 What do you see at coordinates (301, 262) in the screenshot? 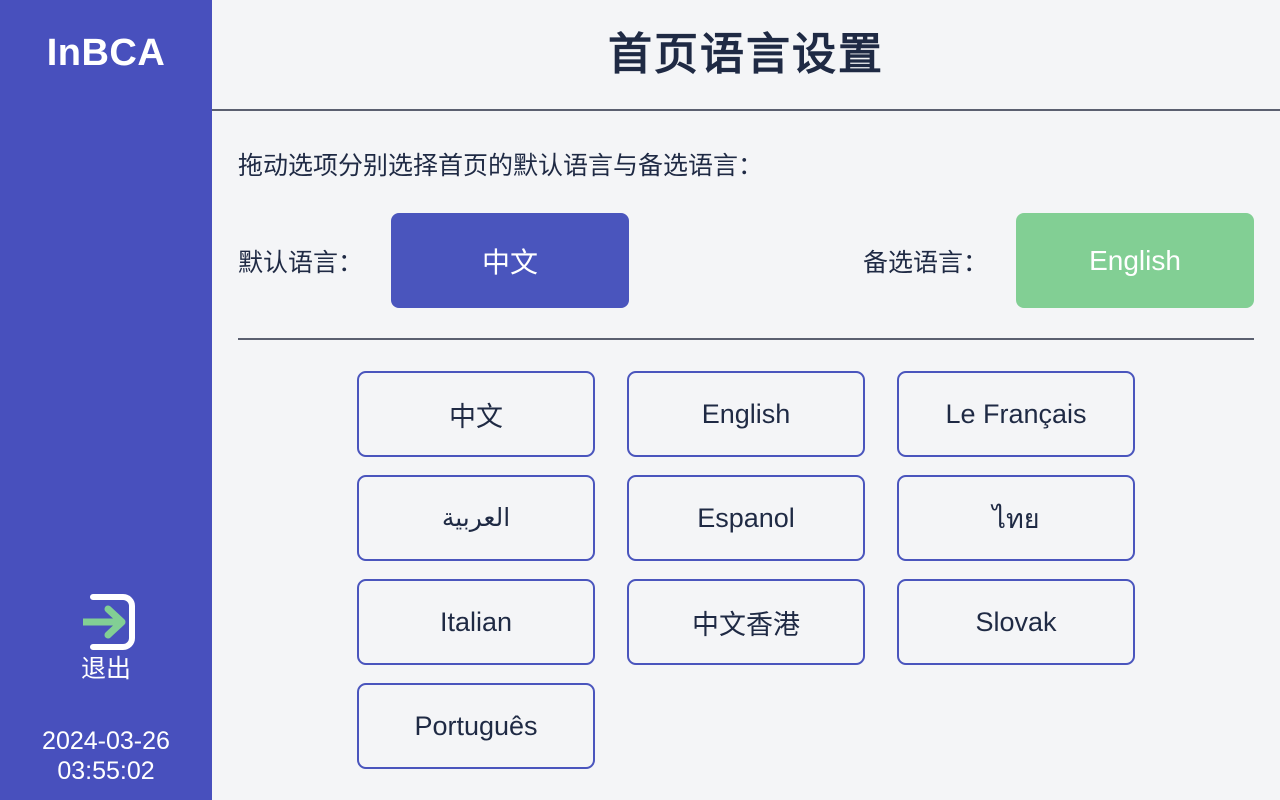
I see `default-language-label: 默认语言：` at bounding box center [301, 262].